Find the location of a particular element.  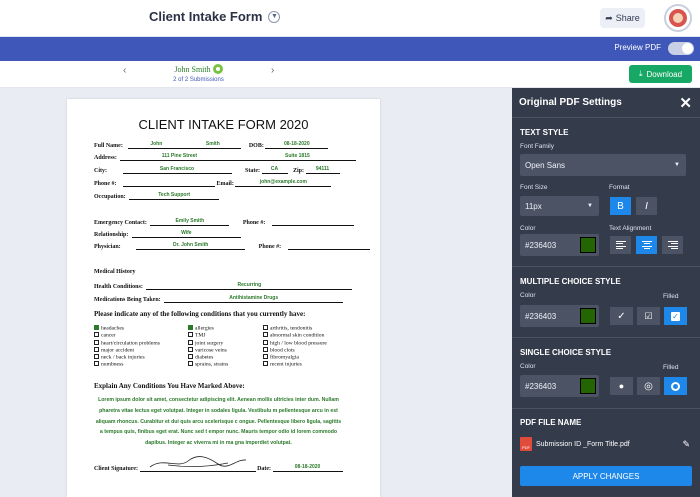

pdf-form-title: CLIENT INTAKE FORM 2020 is located at coordinates (223, 124).